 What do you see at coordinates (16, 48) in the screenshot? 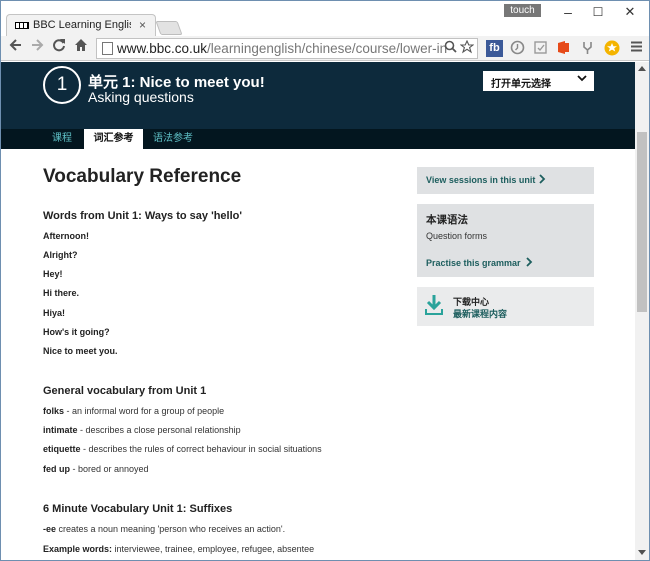
I see `back-arrow-icon` at bounding box center [16, 48].